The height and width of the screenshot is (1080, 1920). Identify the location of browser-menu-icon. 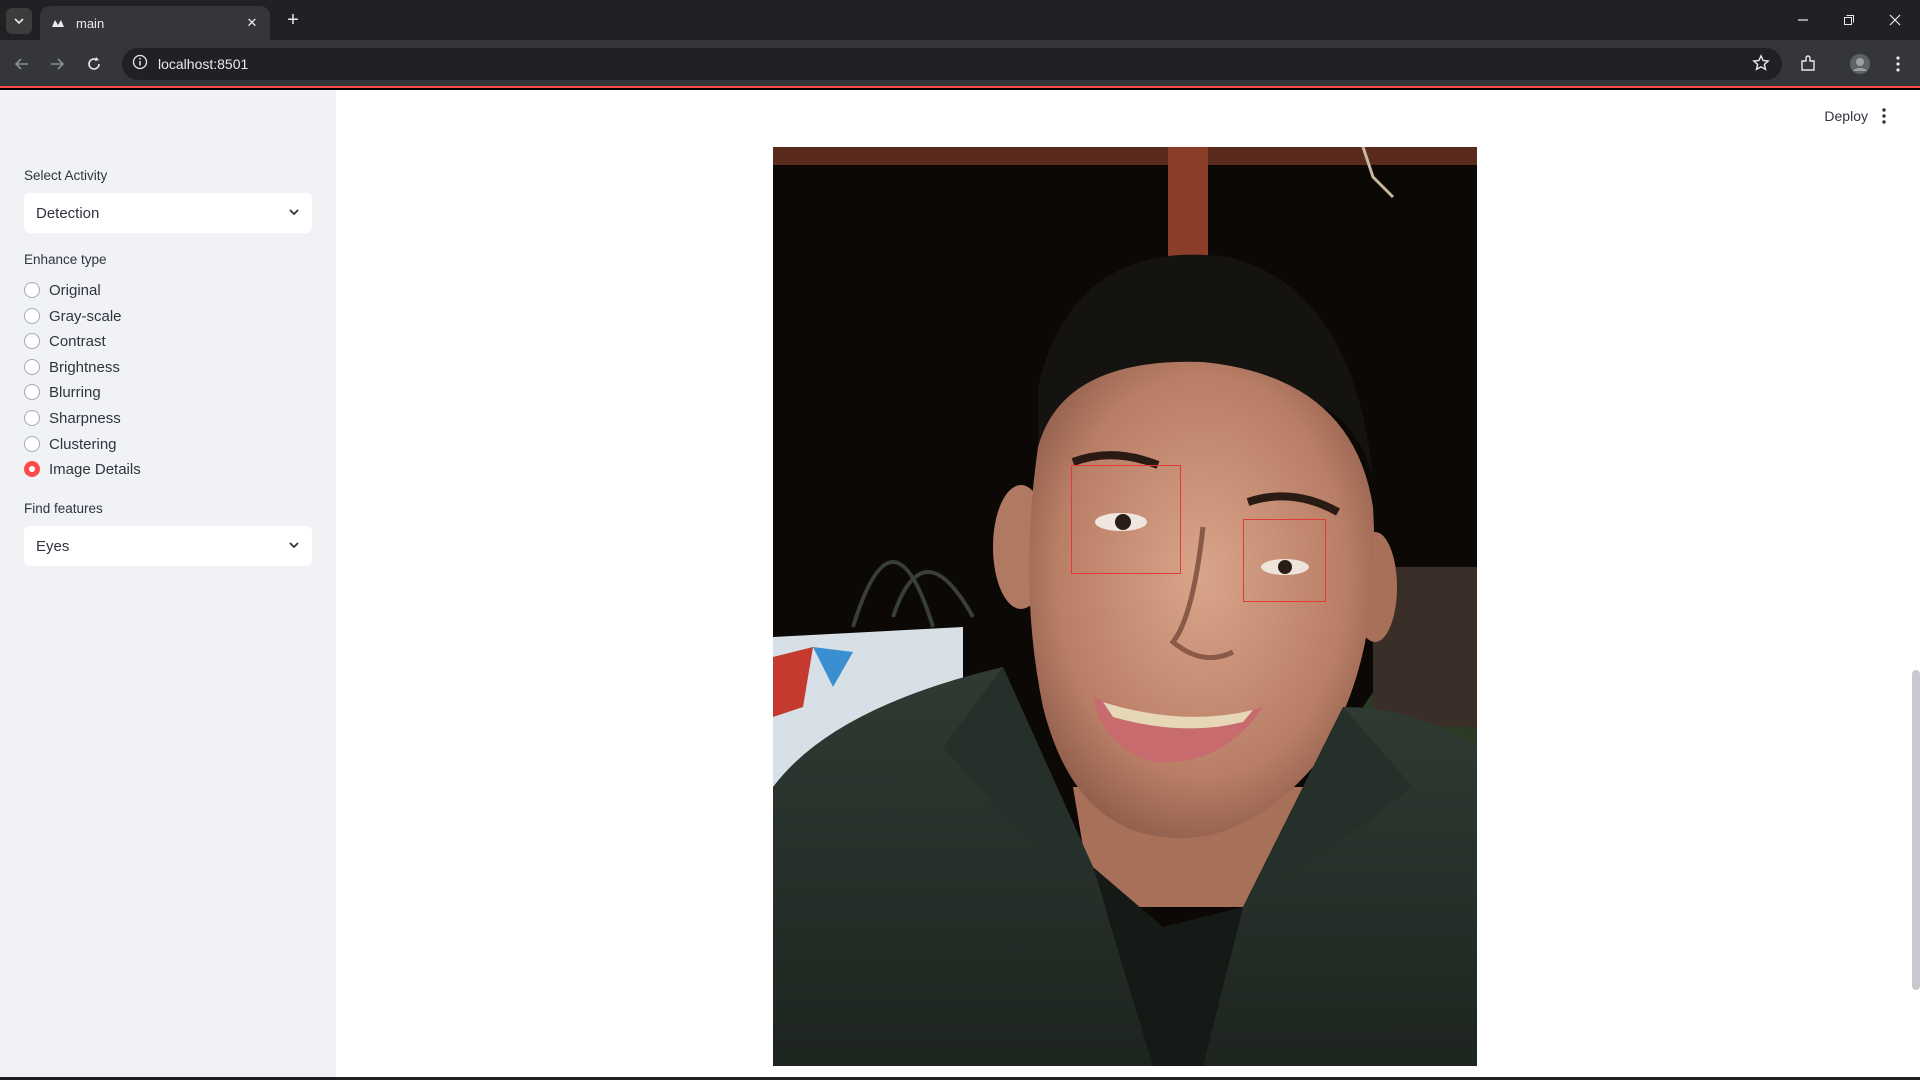
(1898, 64).